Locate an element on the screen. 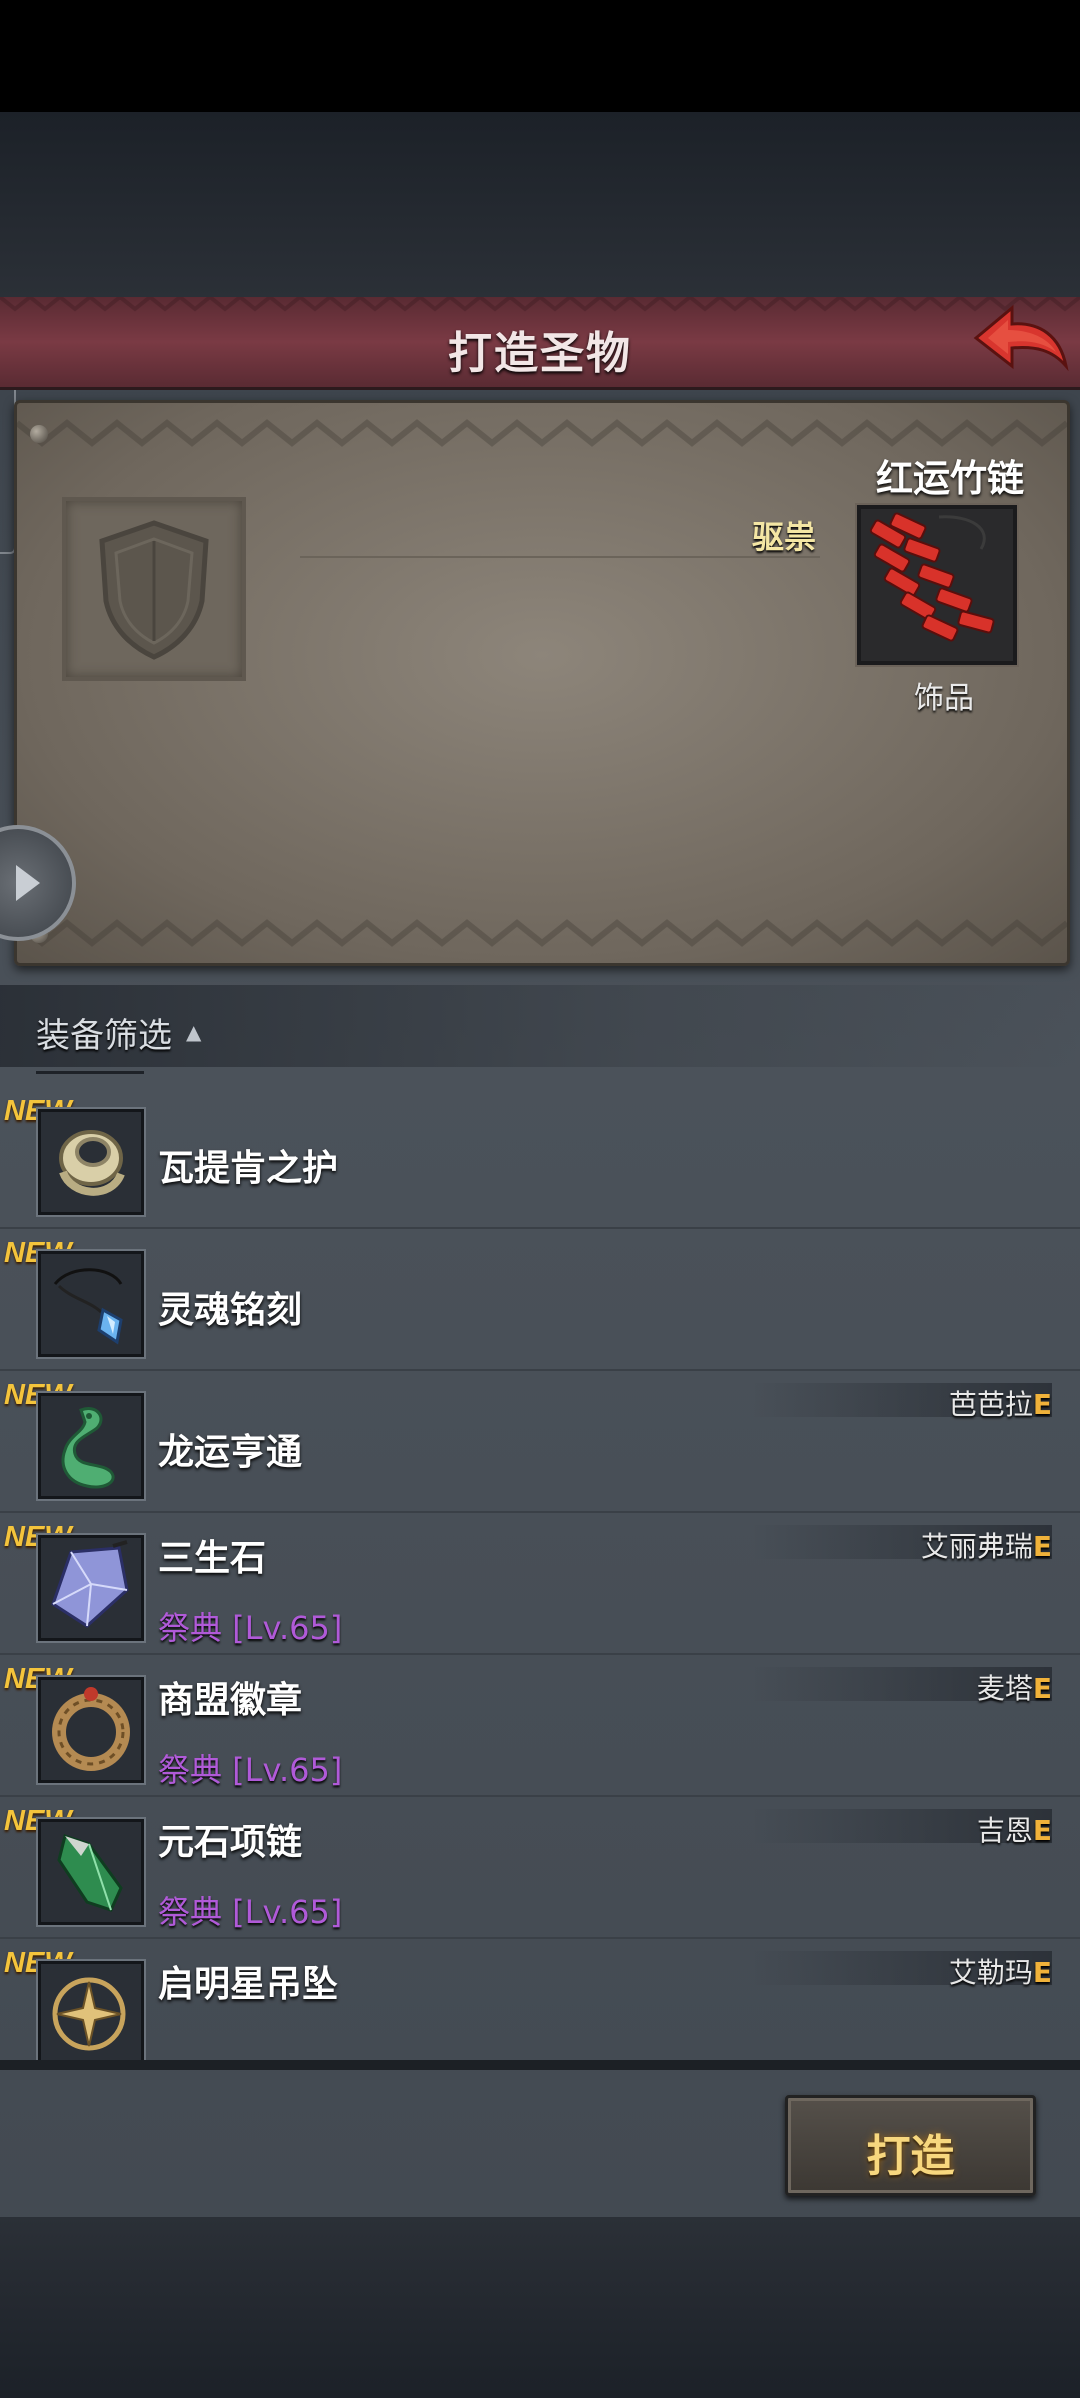 The width and height of the screenshot is (1080, 2398). list-item: NEW 芭芭拉E 龙运亨通 is located at coordinates (540, 1442).